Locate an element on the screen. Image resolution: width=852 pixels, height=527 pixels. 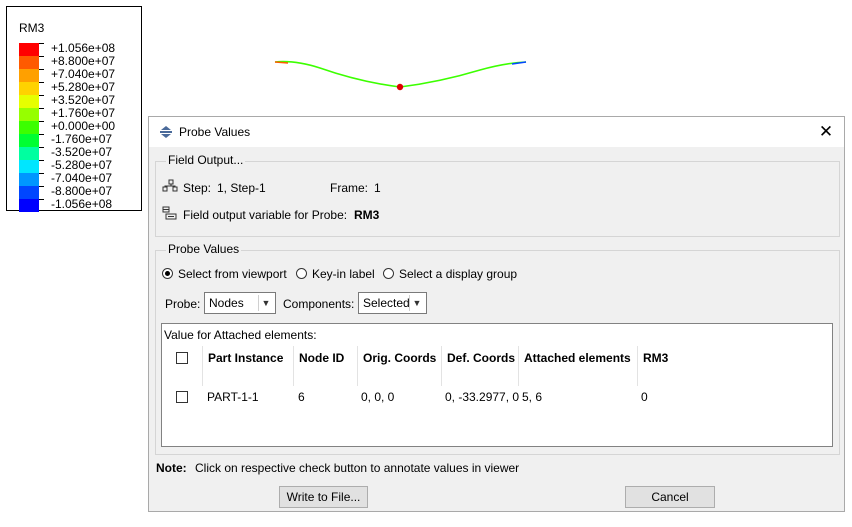
legend-title: RM3 is located at coordinates (32, 28).